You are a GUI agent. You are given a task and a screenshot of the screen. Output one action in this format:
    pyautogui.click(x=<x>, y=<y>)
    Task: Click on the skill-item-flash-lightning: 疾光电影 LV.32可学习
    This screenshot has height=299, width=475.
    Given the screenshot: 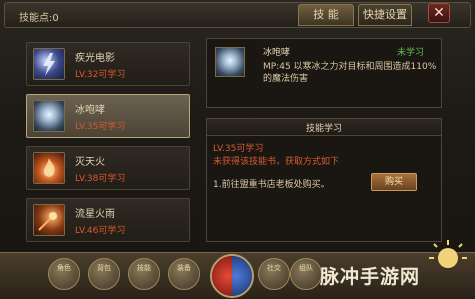 What is the action you would take?
    pyautogui.click(x=108, y=64)
    